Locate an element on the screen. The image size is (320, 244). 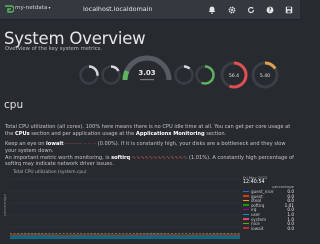
settings-icon is located at coordinates (232, 10).